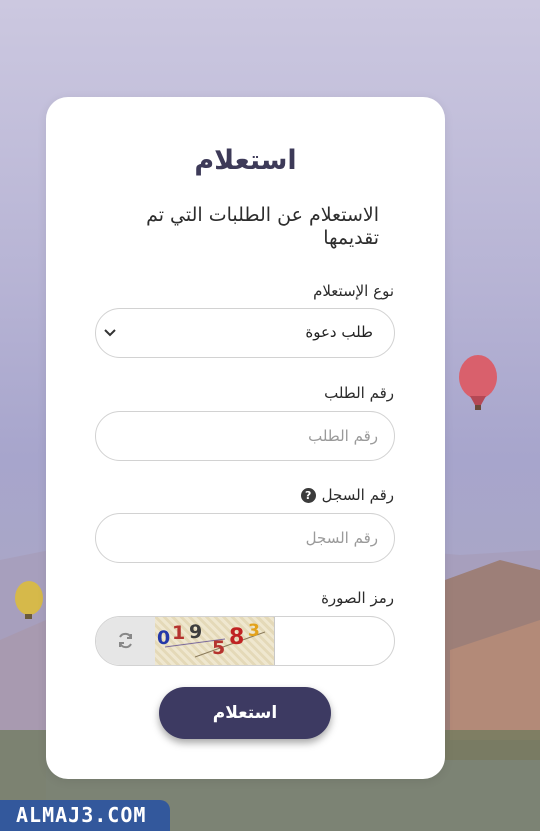 This screenshot has height=831, width=540. What do you see at coordinates (218, 648) in the screenshot?
I see `captcha-digit: 5` at bounding box center [218, 648].